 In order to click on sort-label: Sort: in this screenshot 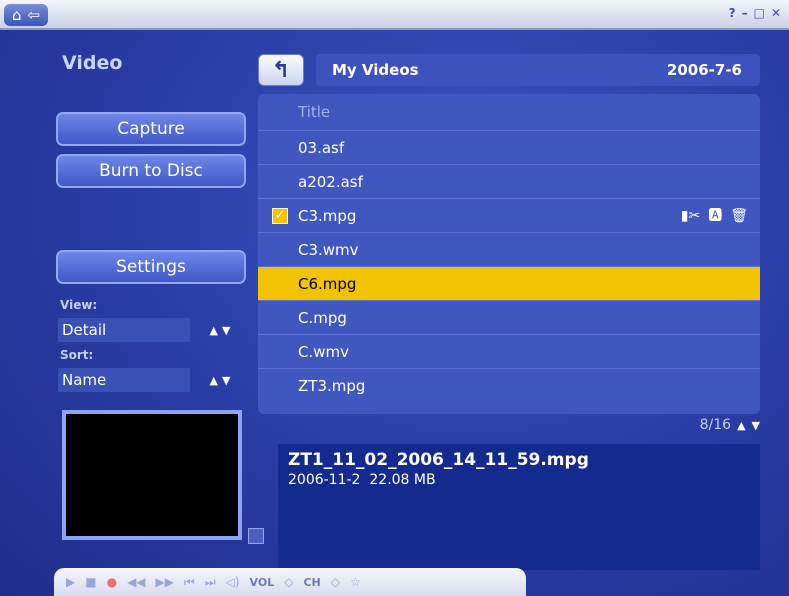, I will do `click(77, 355)`.